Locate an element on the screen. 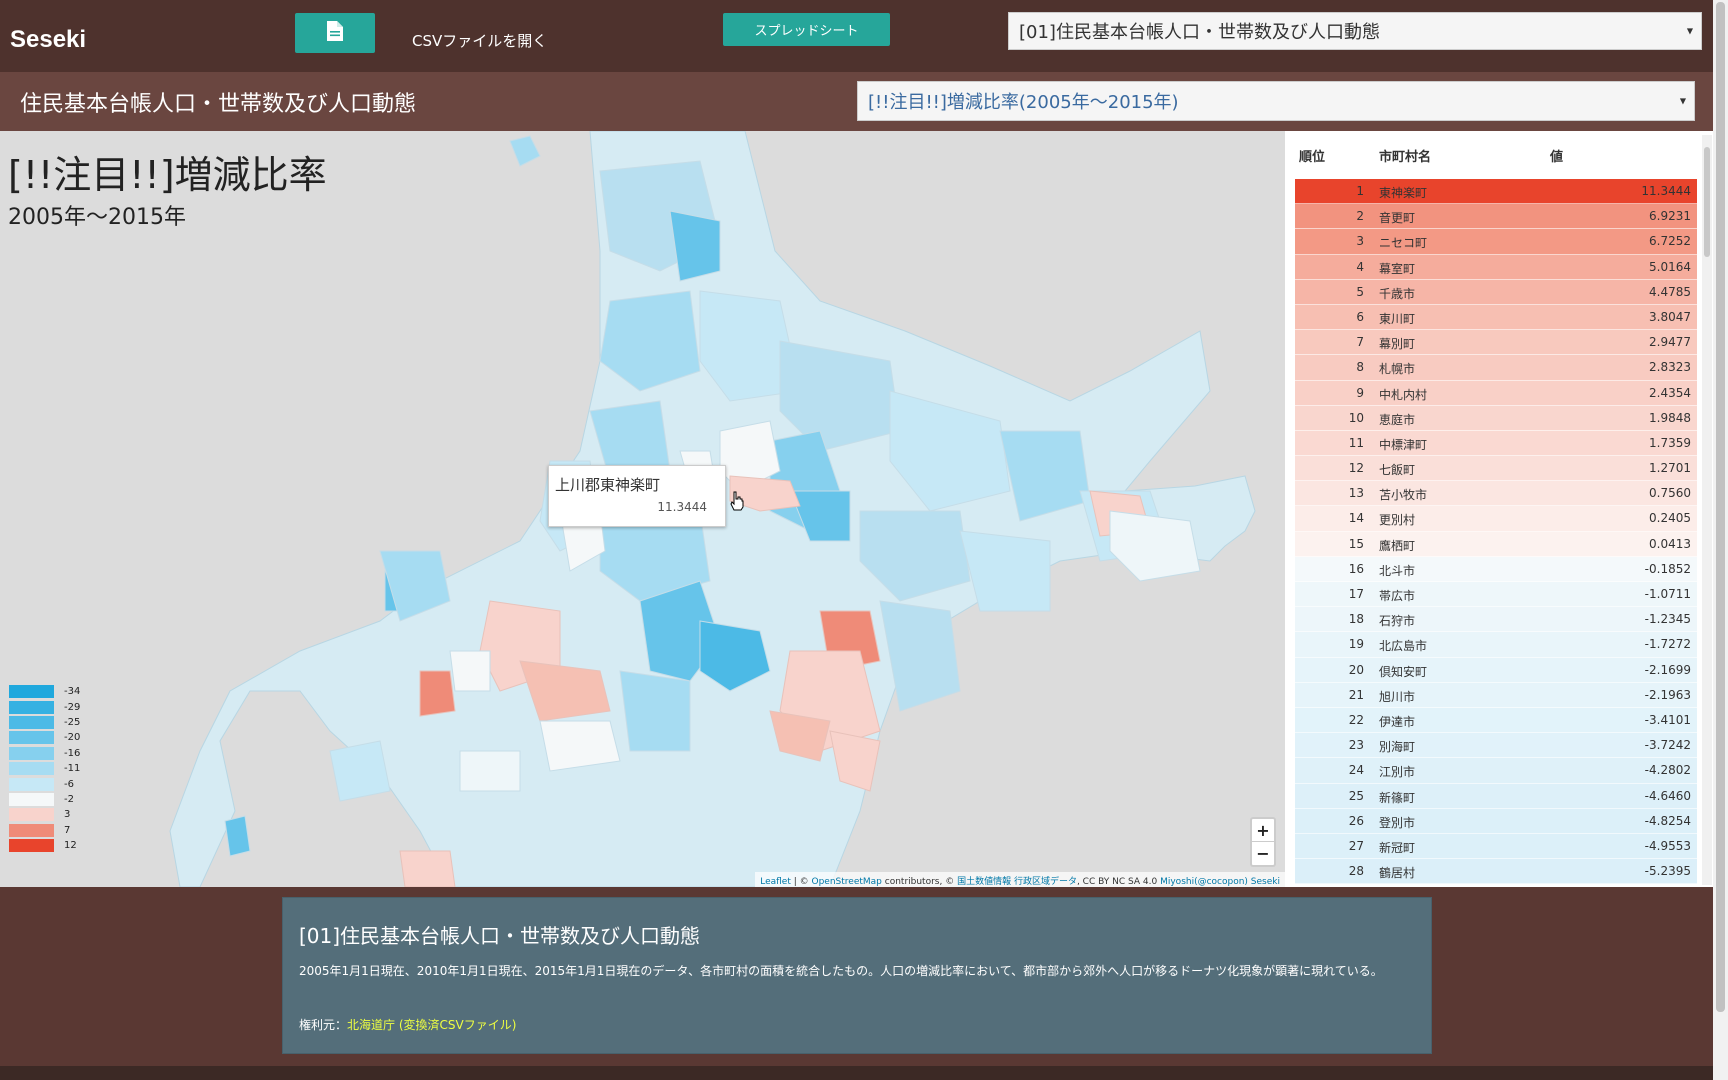 This screenshot has height=1080, width=1728. table-row: 28 鶴居村 -5.2395 is located at coordinates (1496, 872).